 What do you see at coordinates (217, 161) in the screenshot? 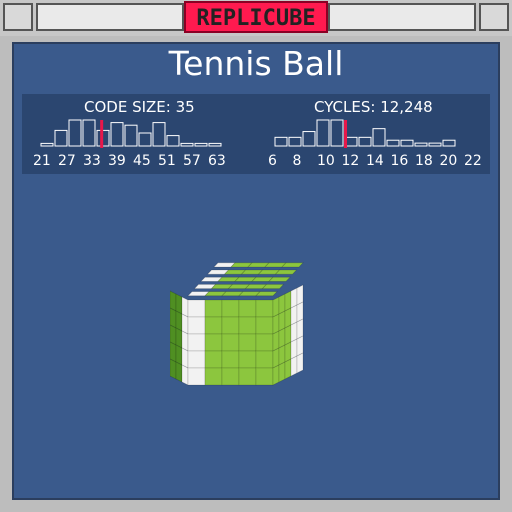
I see `code-size-tick: 63` at bounding box center [217, 161].